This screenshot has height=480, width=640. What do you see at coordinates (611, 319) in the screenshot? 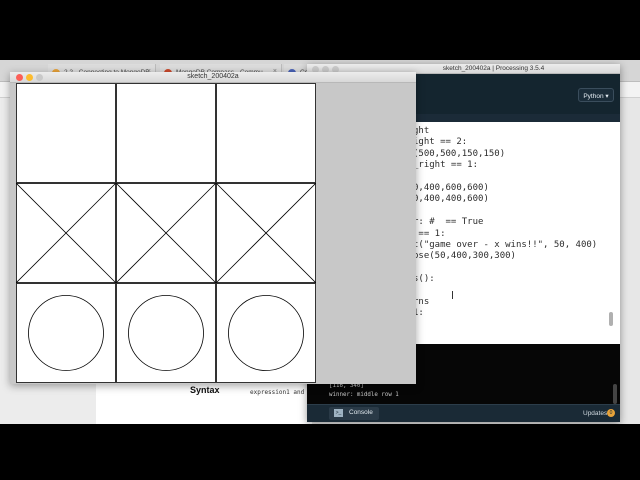
I see `editor-vertical-scrollbar` at bounding box center [611, 319].